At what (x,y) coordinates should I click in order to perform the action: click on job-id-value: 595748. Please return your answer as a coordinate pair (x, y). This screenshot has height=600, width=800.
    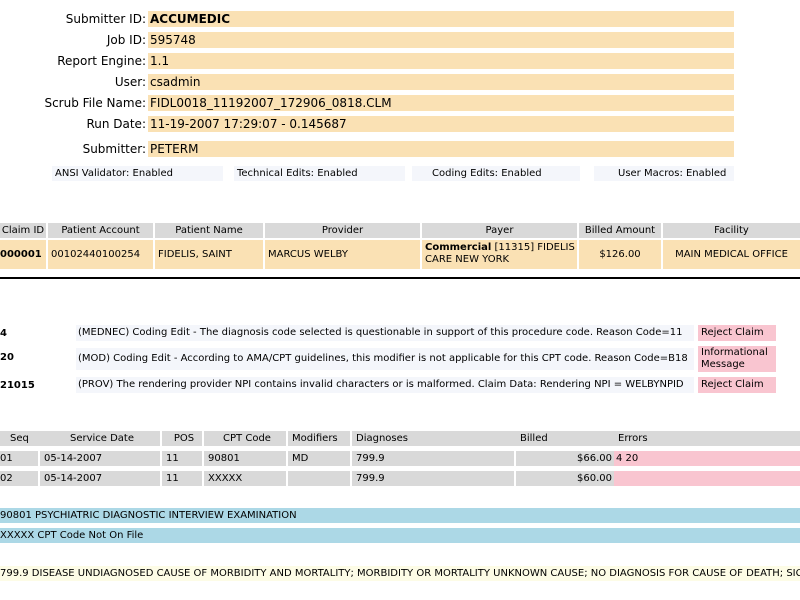
    Looking at the image, I should click on (441, 40).